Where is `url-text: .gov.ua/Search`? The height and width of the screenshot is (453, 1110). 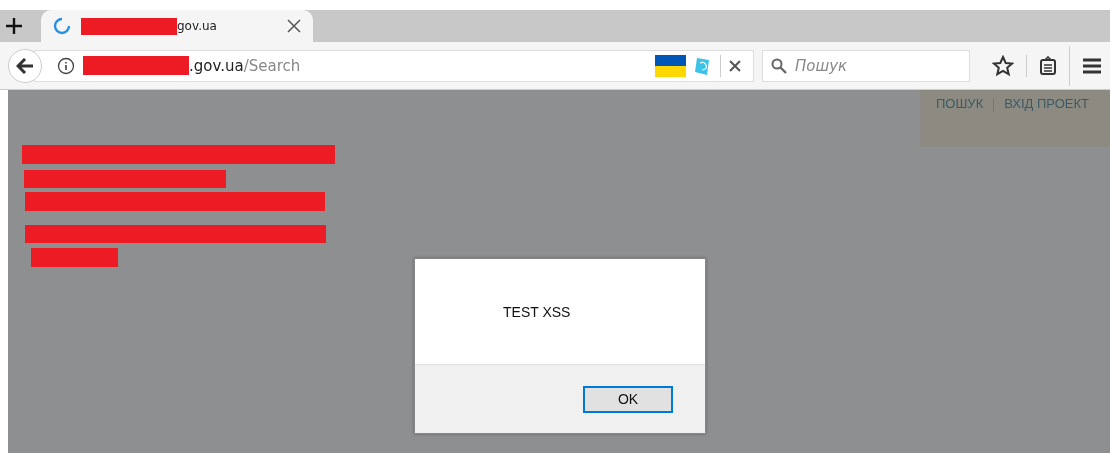 url-text: .gov.ua/Search is located at coordinates (245, 65).